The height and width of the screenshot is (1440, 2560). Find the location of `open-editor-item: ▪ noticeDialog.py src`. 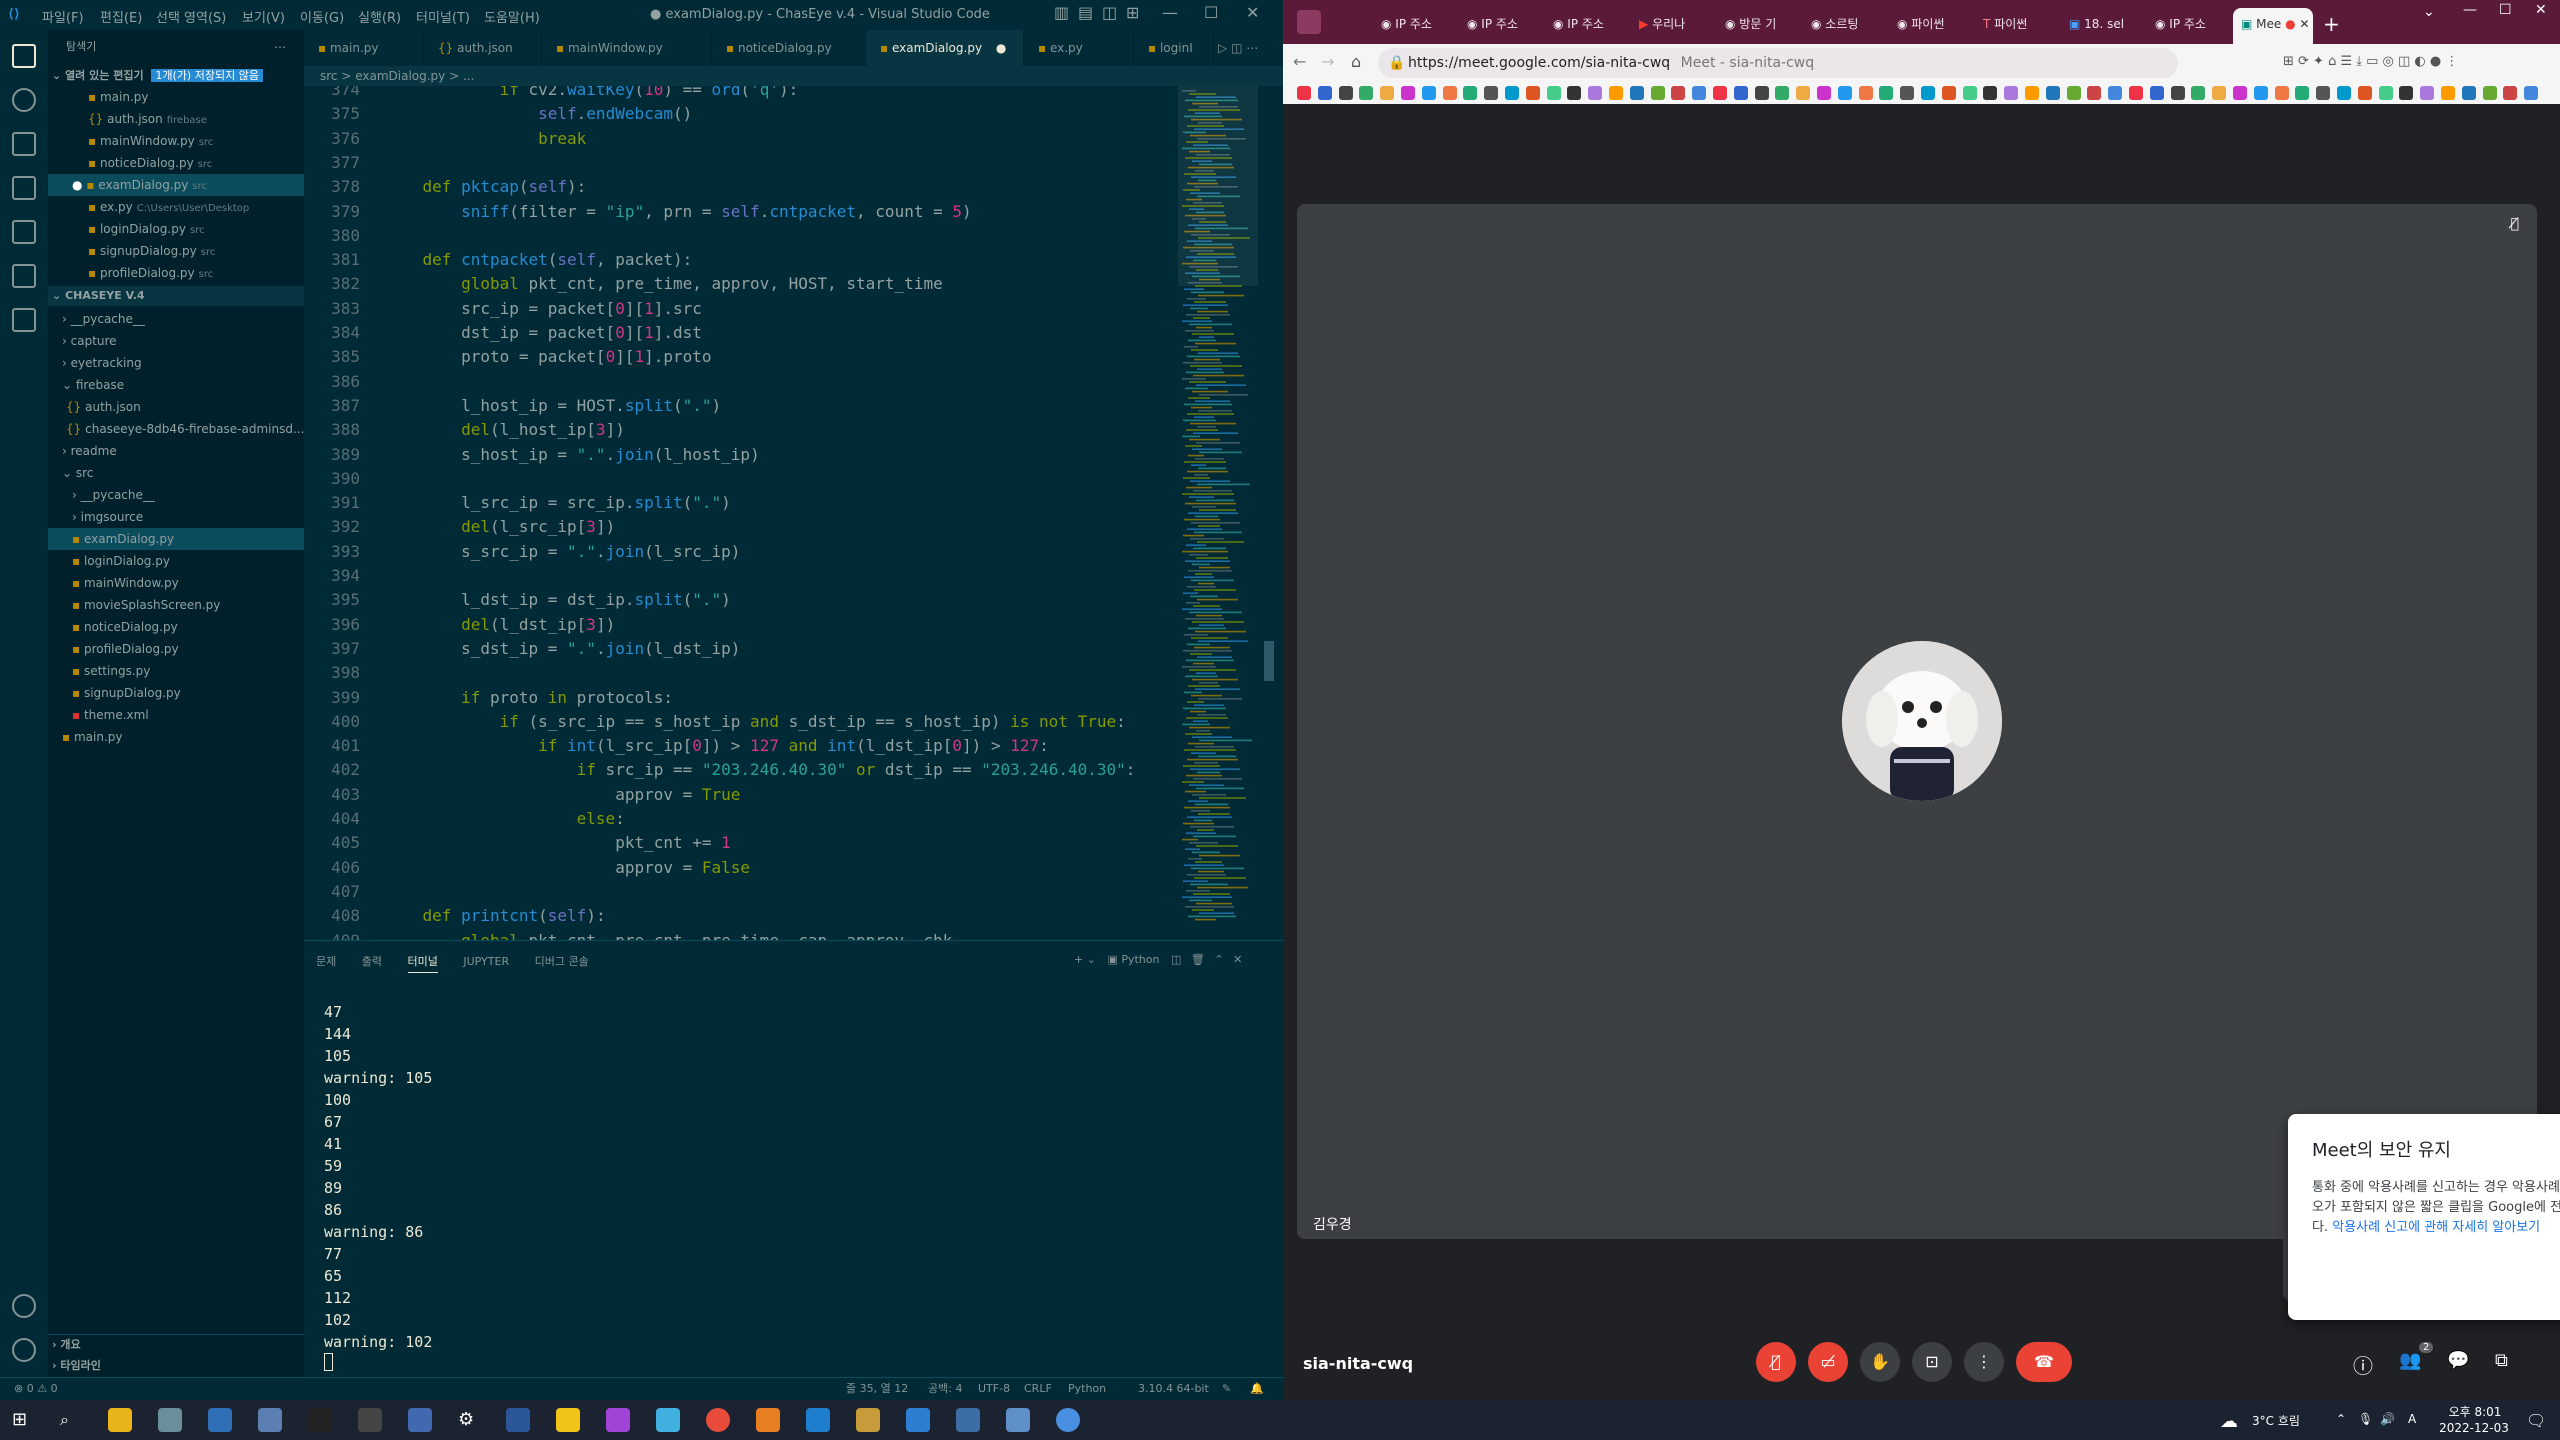

open-editor-item: ▪ noticeDialog.py src is located at coordinates (150, 163).